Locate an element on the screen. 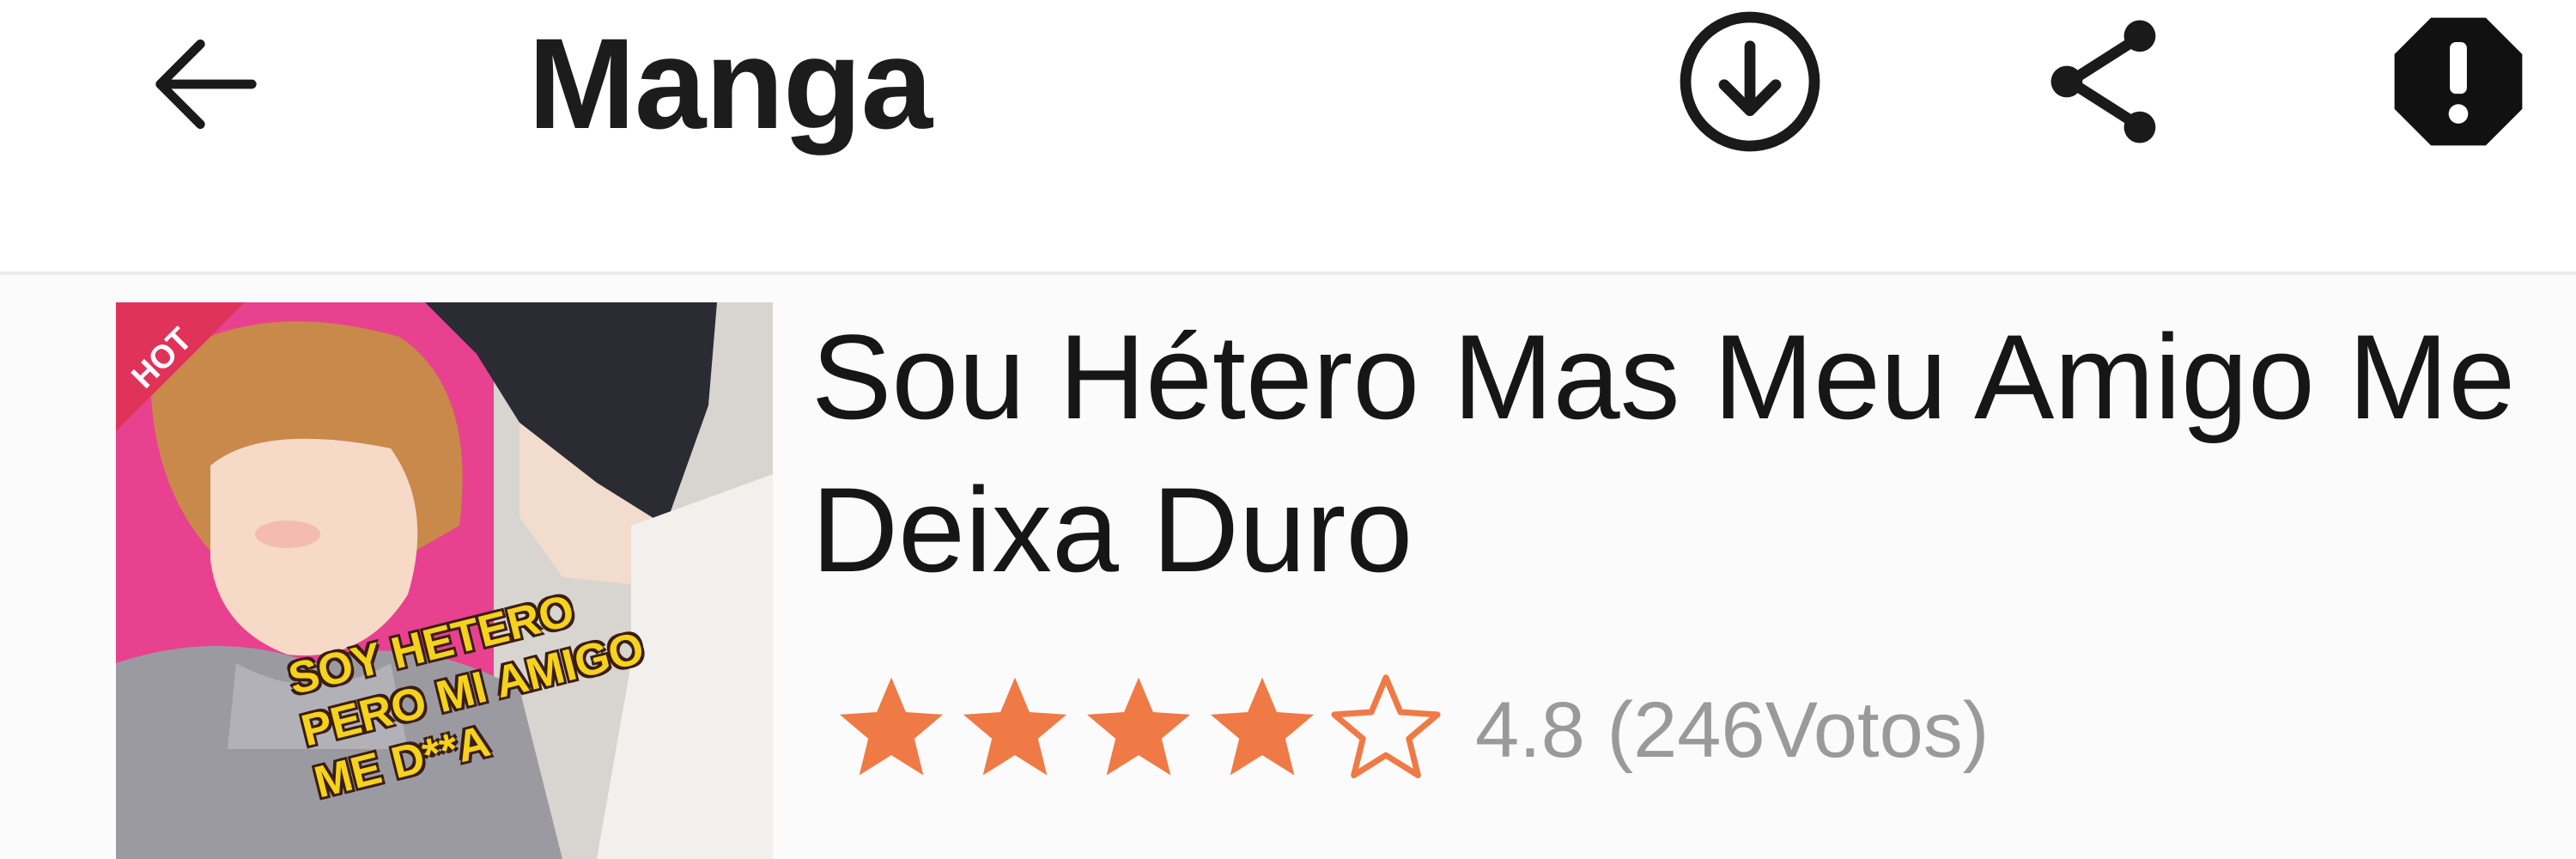 Image resolution: width=2576 pixels, height=859 pixels. download-button is located at coordinates (1749, 84).